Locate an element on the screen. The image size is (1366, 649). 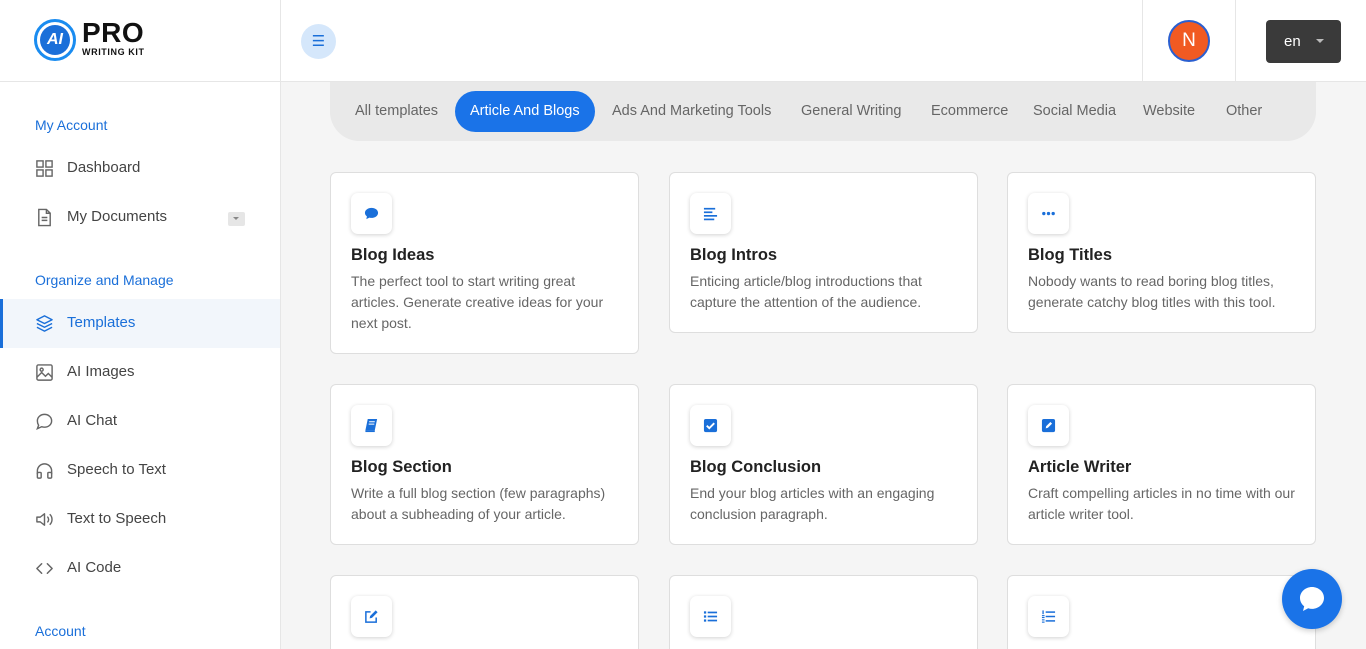
pen-square-icon is located at coordinates (1048, 425).